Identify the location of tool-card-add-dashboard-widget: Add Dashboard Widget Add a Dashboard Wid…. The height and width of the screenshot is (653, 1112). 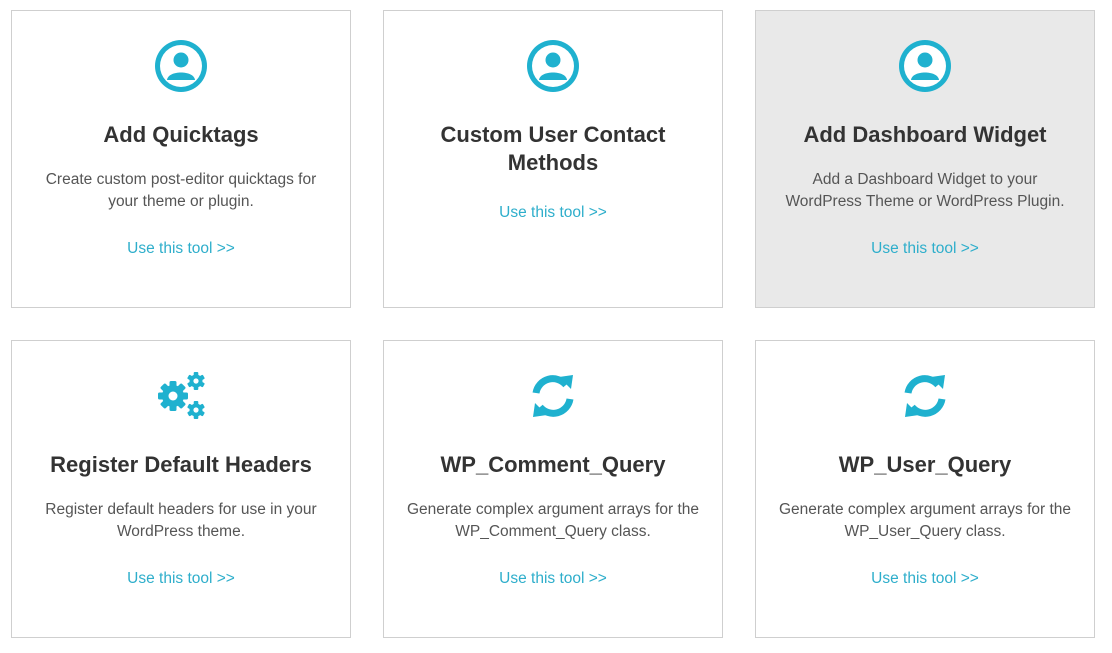
(925, 159).